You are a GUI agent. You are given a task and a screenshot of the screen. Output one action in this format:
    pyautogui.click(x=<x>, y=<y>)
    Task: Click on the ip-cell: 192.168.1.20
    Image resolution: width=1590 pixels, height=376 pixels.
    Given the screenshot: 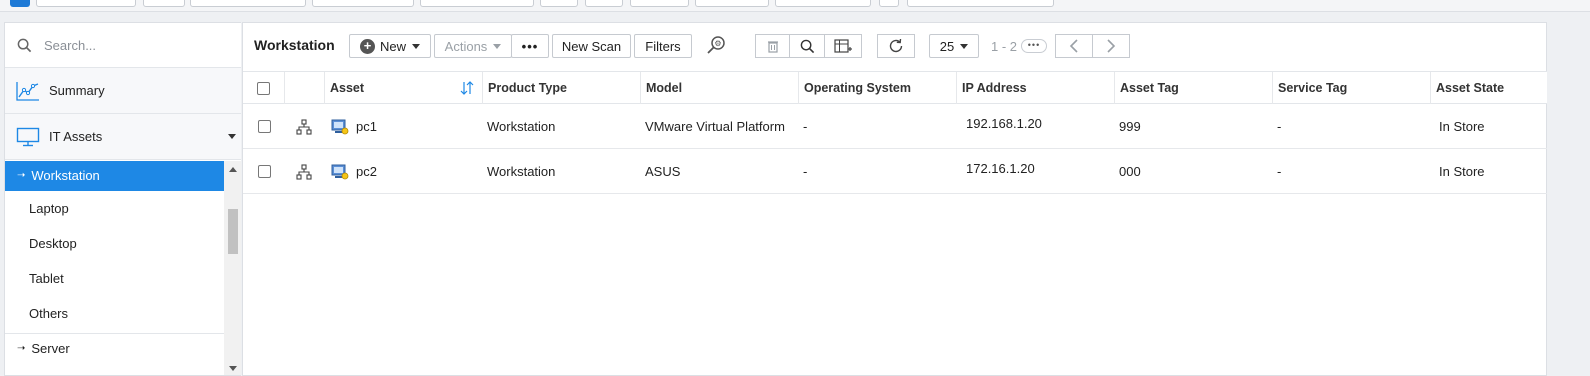 What is the action you would take?
    pyautogui.click(x=1004, y=123)
    